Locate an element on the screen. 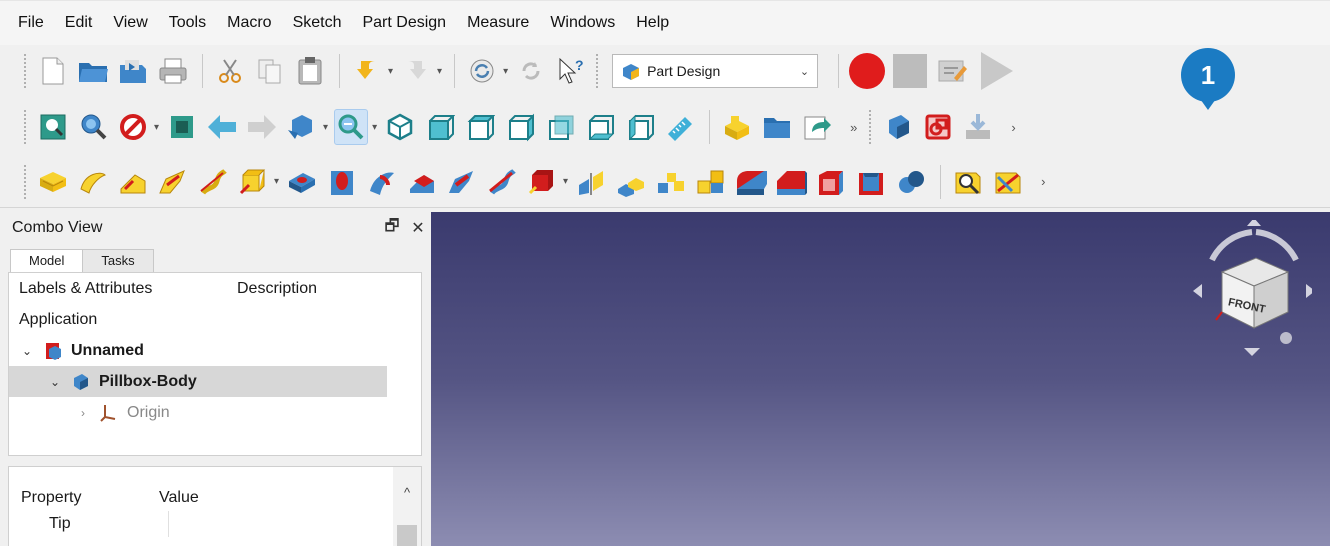 This screenshot has width=1330, height=546. bottom-view-icon is located at coordinates (600, 127).